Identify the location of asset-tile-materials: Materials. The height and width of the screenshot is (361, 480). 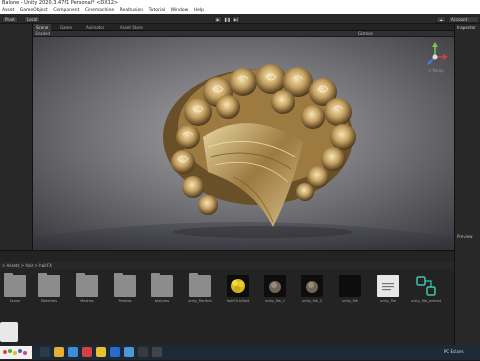
(49, 294).